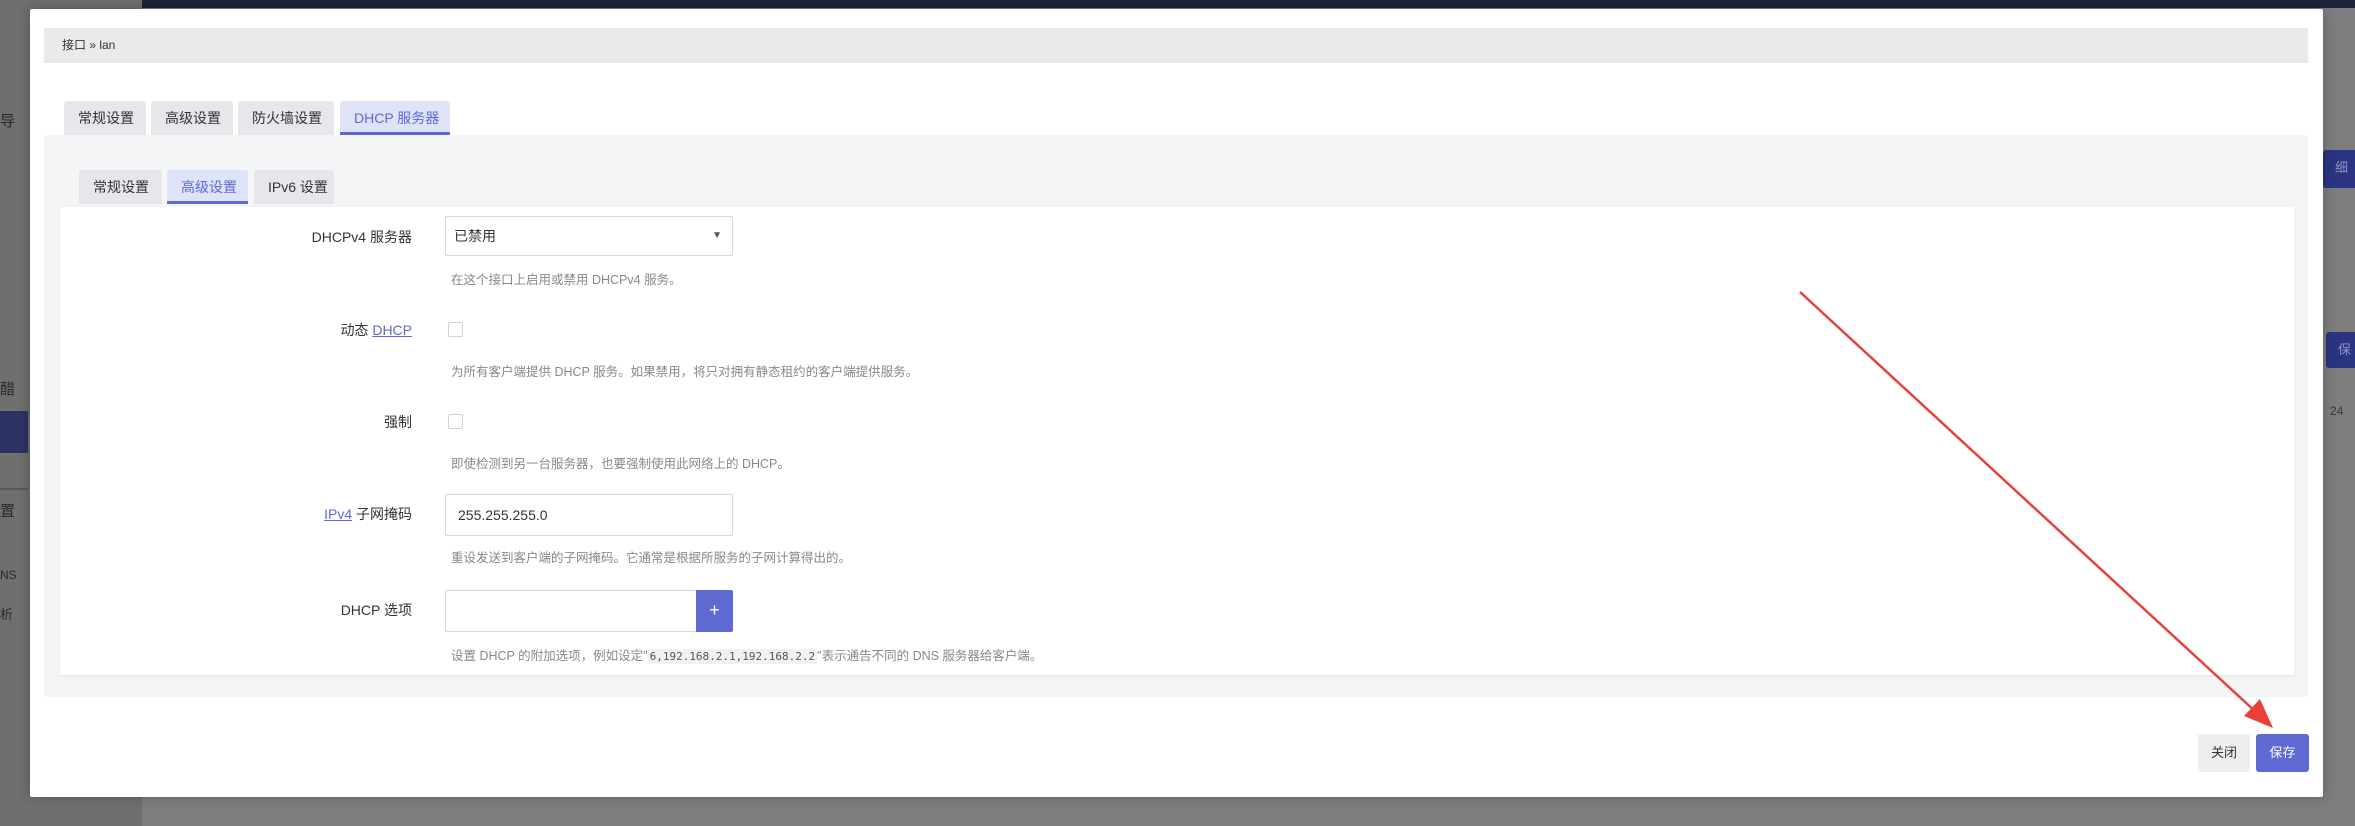 This screenshot has width=2355, height=826. What do you see at coordinates (717, 235) in the screenshot?
I see `chevron-down-icon: ▼` at bounding box center [717, 235].